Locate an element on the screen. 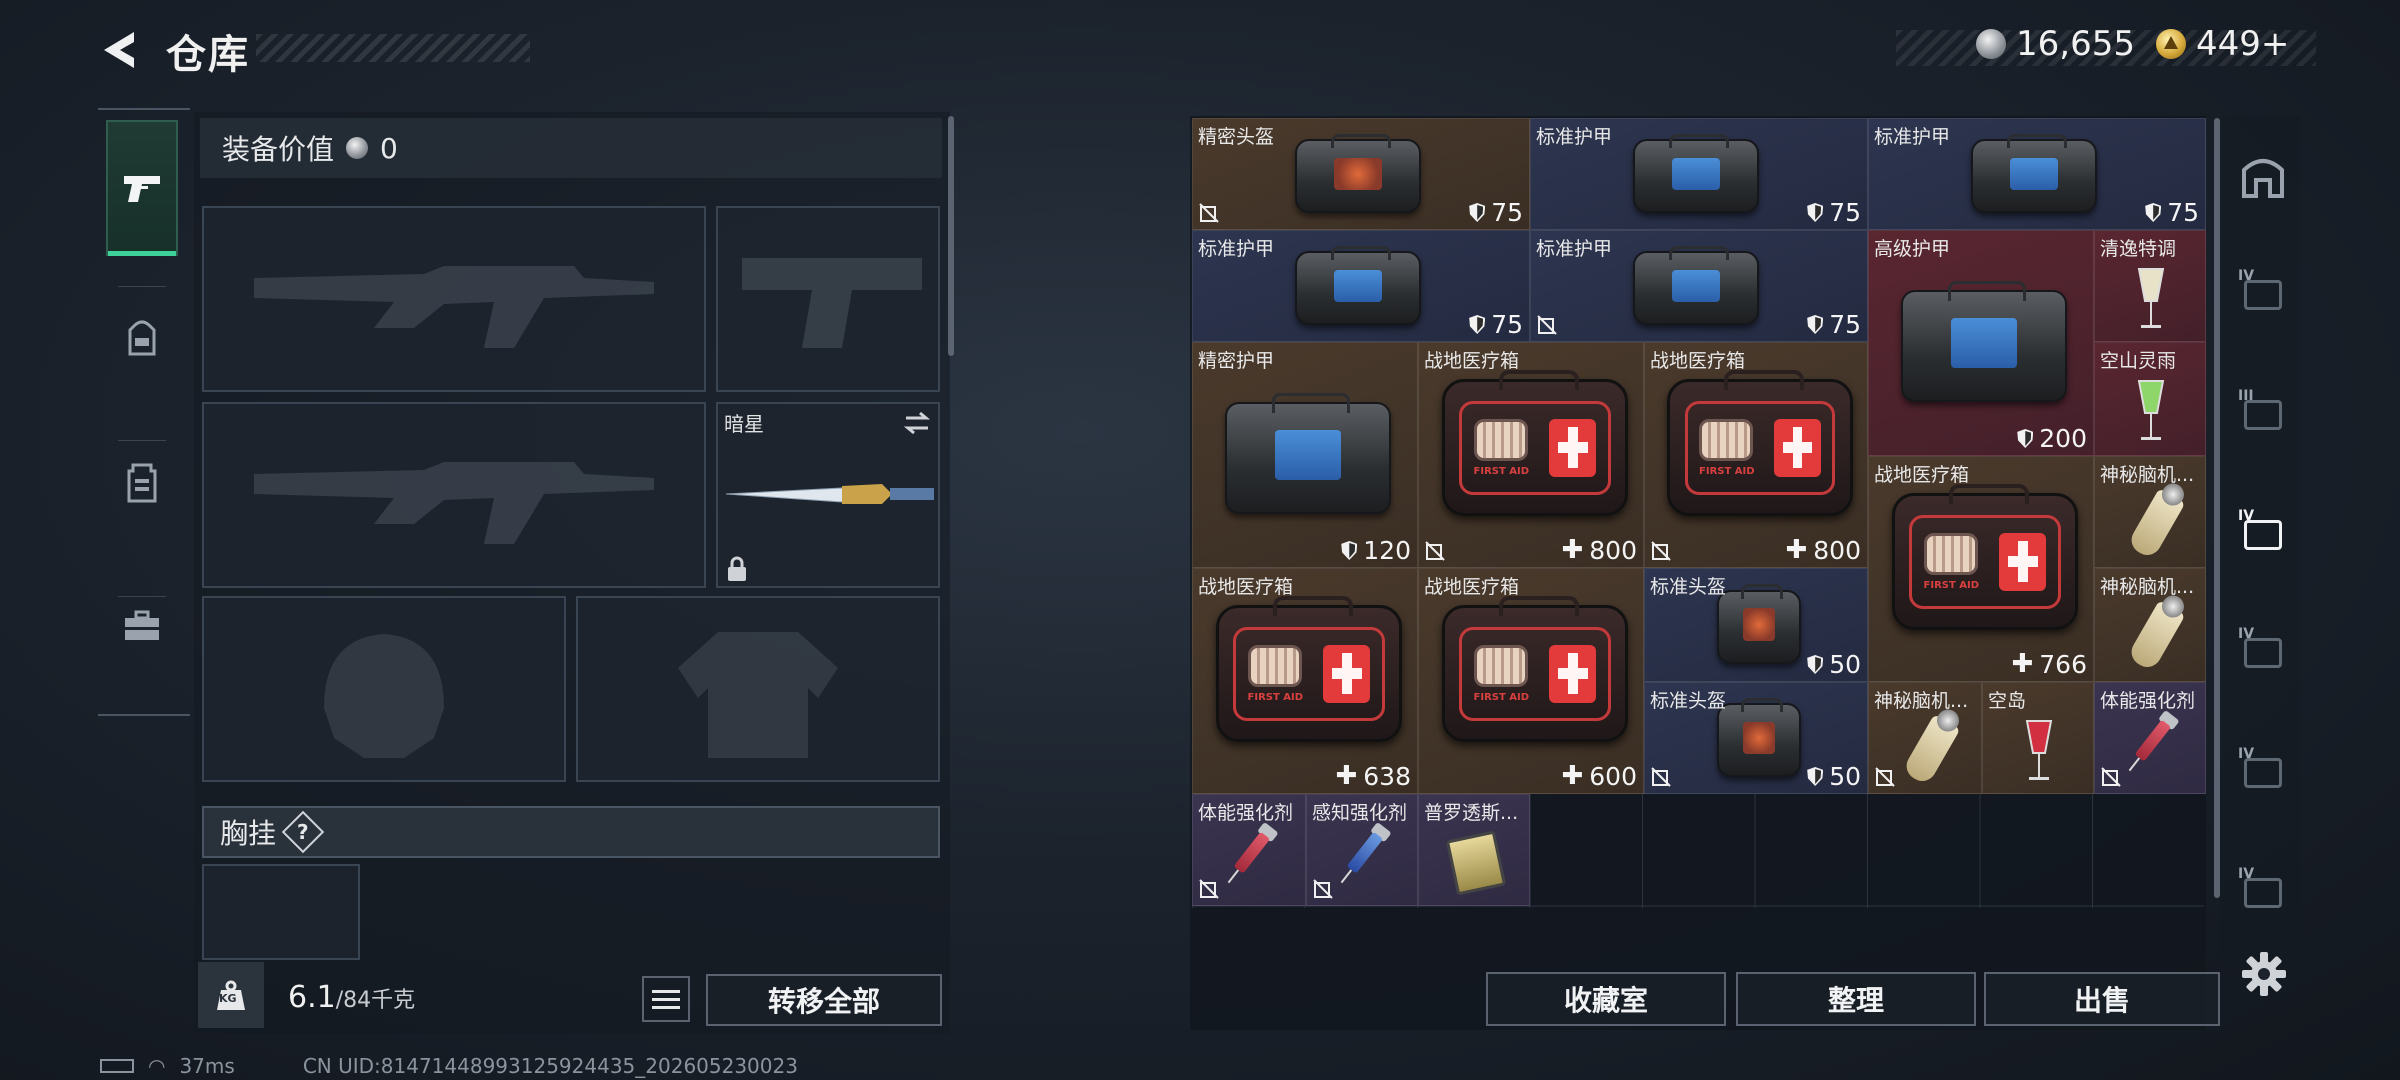  item-name: 感知强化剂 is located at coordinates (1360, 813).